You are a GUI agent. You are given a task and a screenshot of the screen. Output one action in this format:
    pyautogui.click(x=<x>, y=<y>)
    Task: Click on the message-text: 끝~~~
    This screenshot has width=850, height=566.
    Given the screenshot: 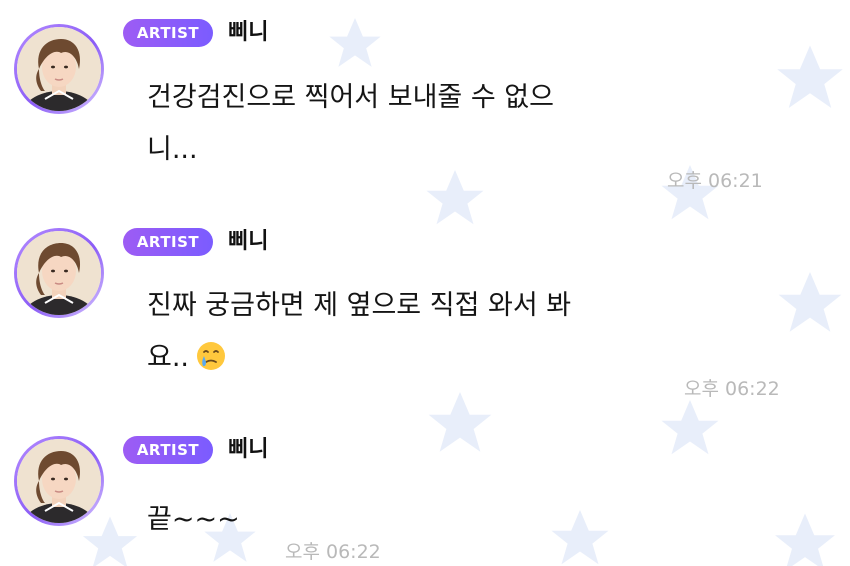 What is the action you would take?
    pyautogui.click(x=193, y=519)
    